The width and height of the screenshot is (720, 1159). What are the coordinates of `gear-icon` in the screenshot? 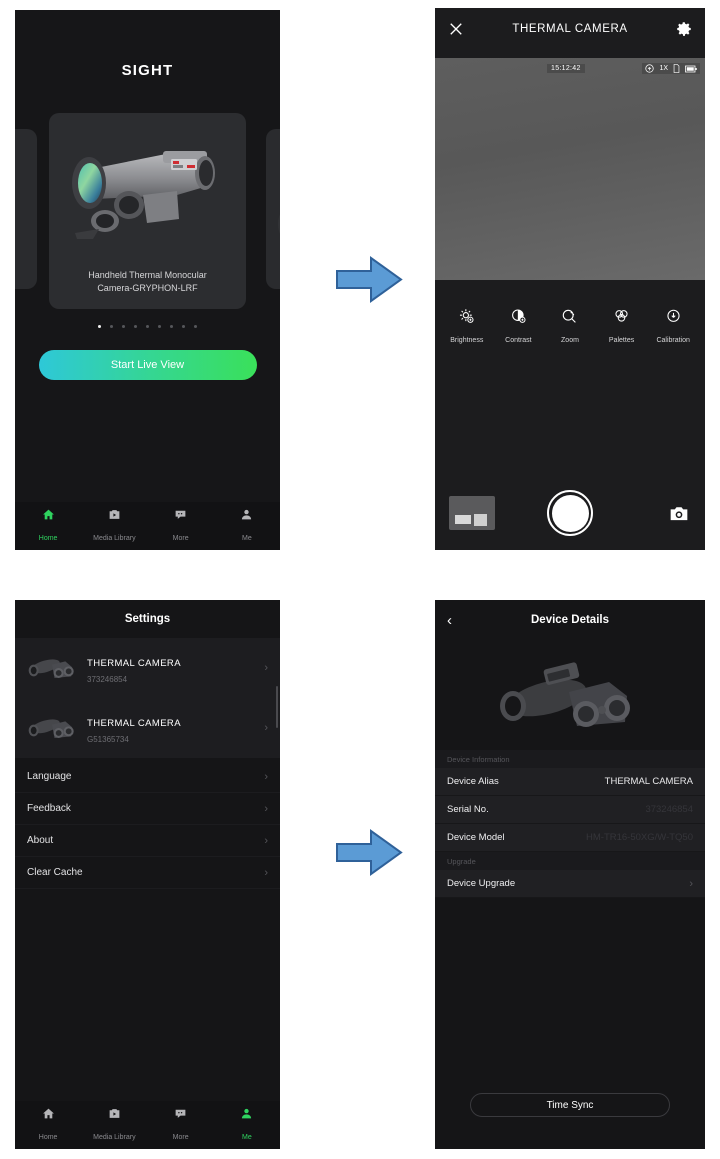 It's located at (684, 29).